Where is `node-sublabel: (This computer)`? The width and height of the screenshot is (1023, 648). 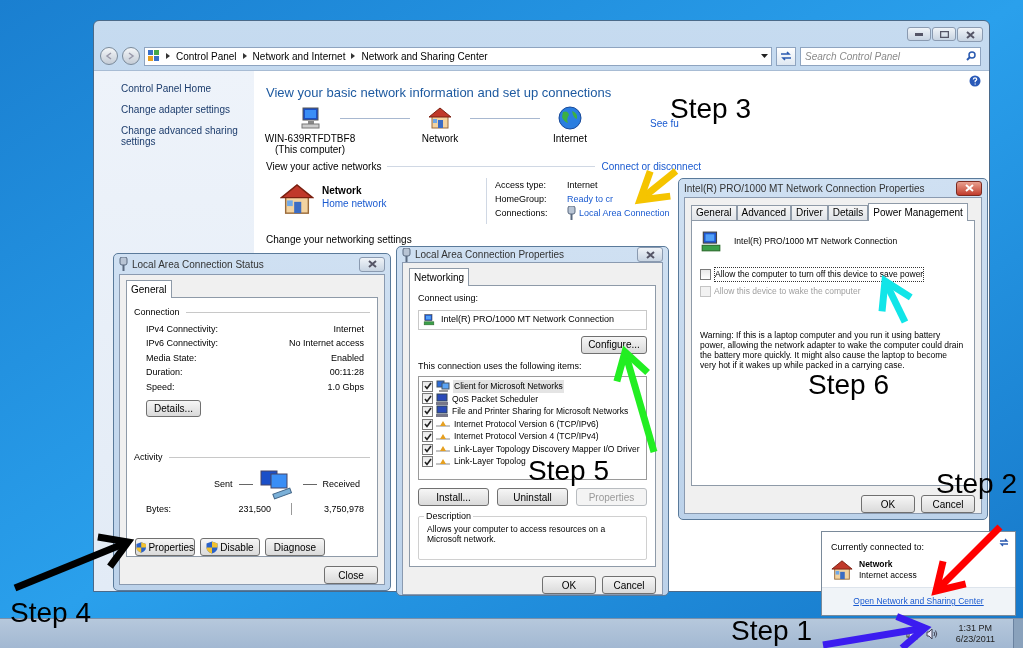
node-sublabel: (This computer) is located at coordinates (310, 149).